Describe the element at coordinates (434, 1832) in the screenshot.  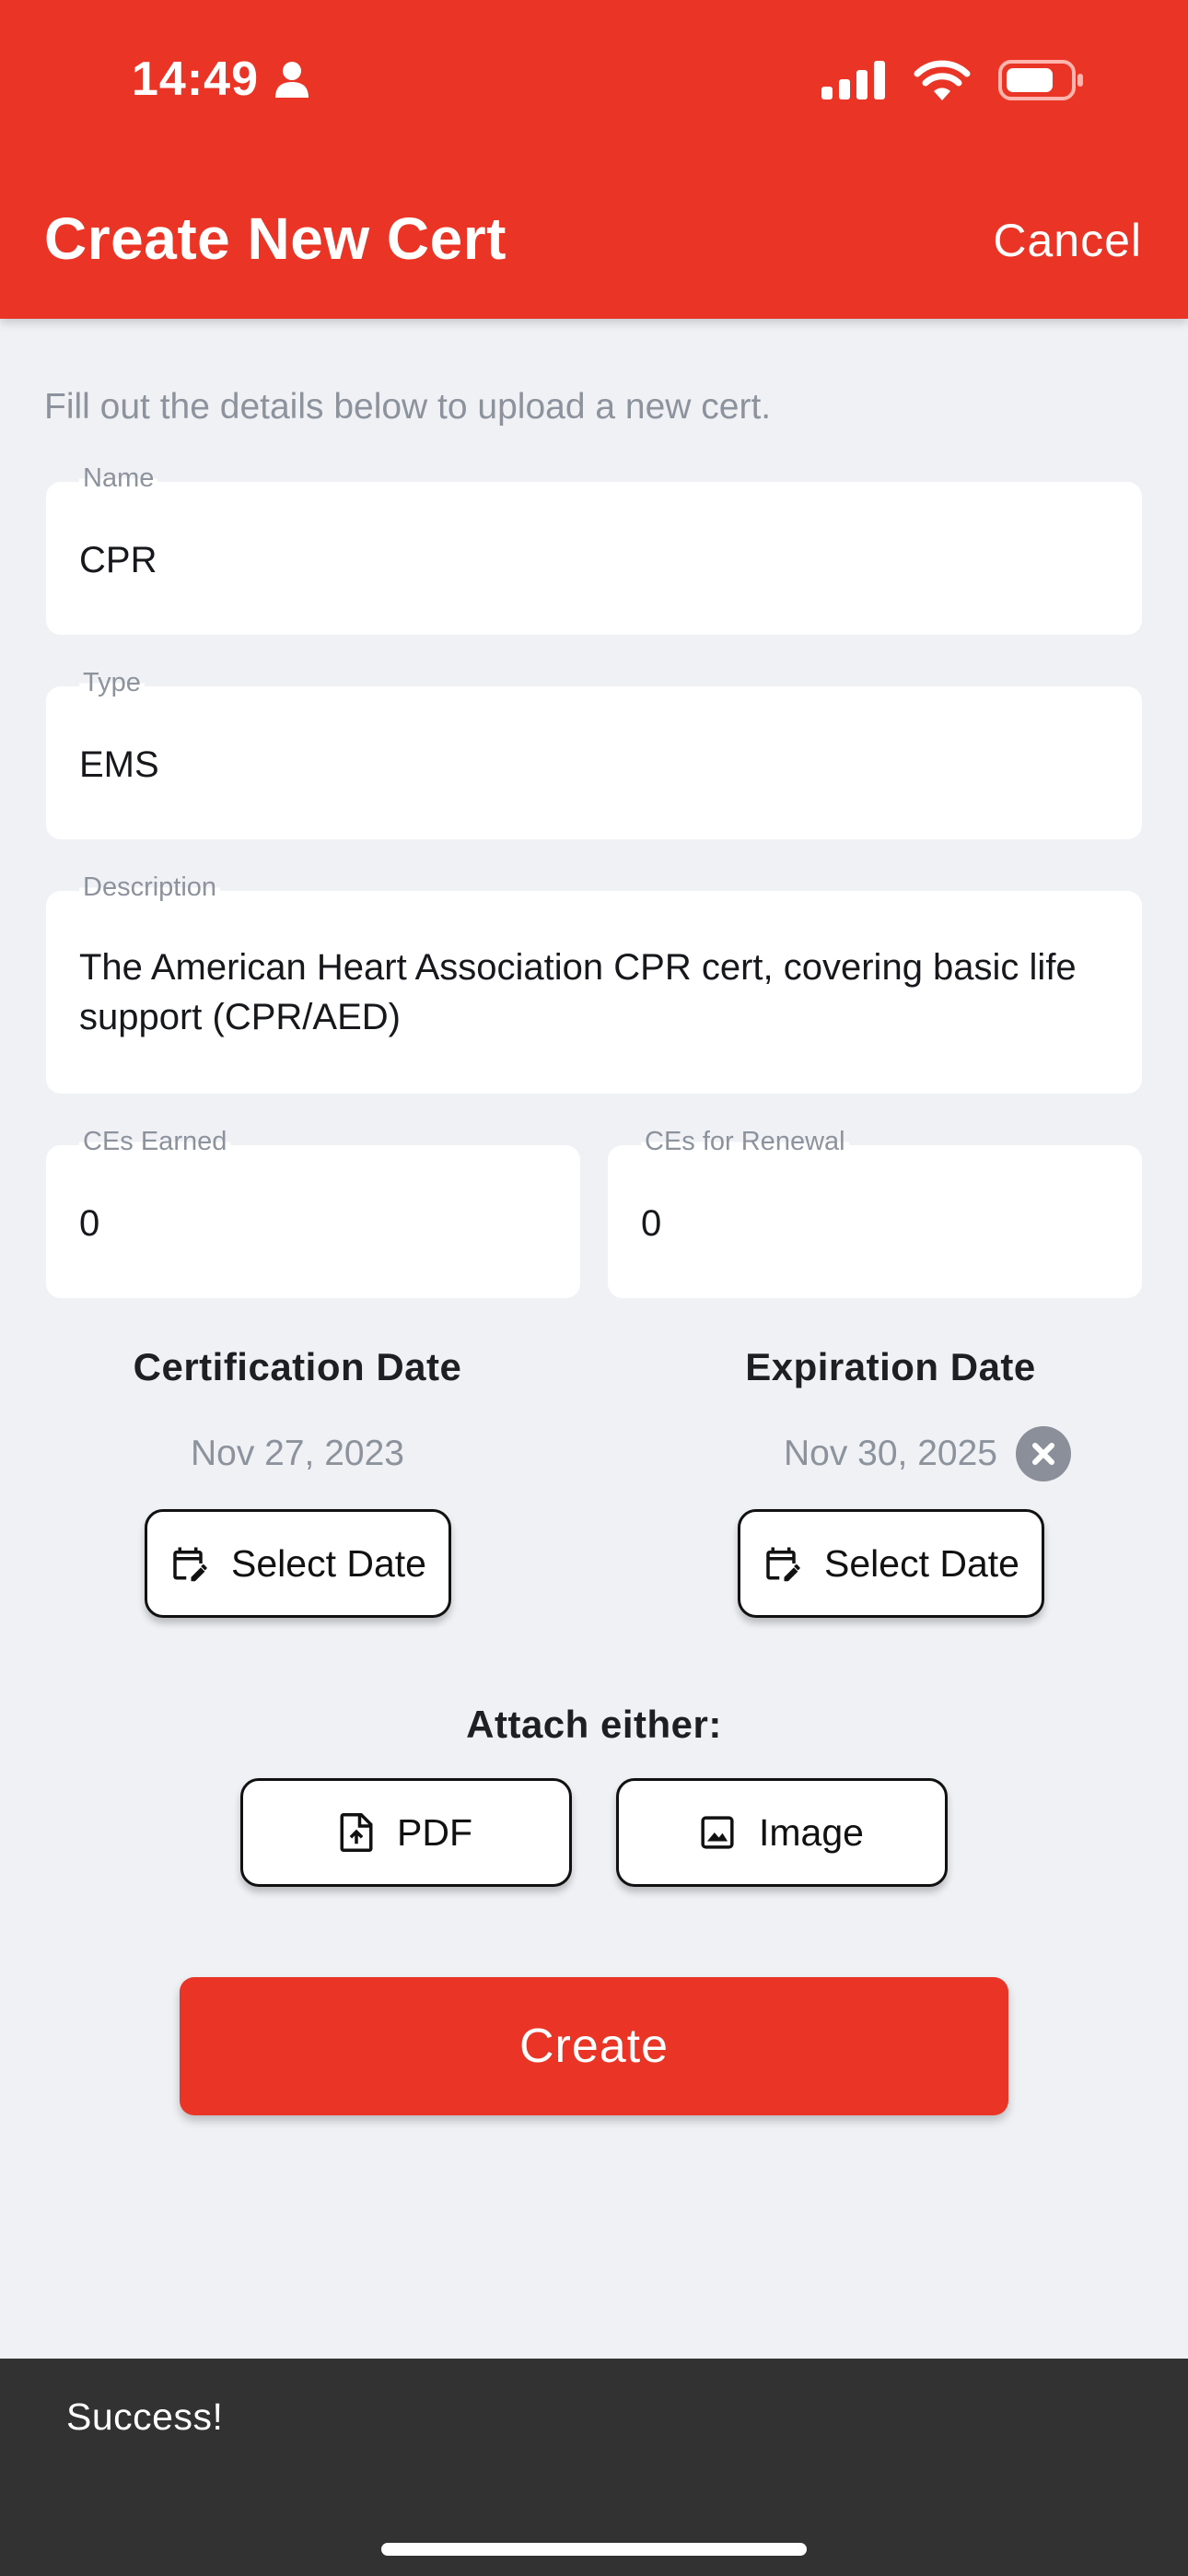
I see `attach-pdf-label: PDF` at that location.